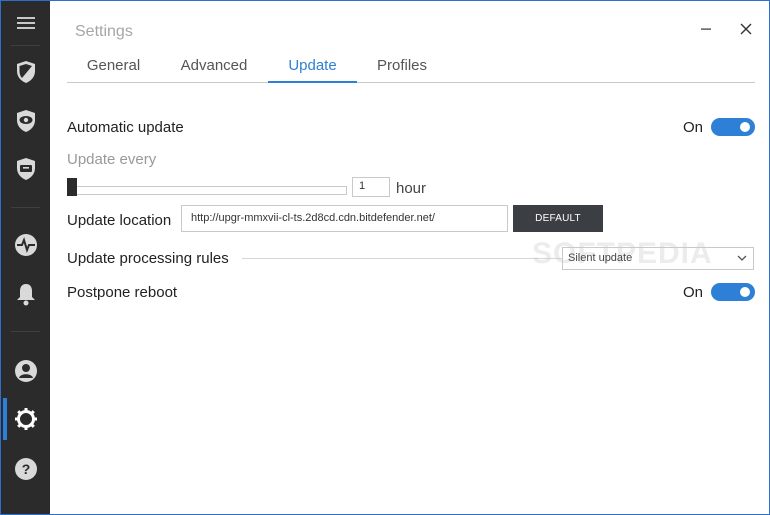 Image resolution: width=770 pixels, height=515 pixels. I want to click on shield-icon, so click(25, 72).